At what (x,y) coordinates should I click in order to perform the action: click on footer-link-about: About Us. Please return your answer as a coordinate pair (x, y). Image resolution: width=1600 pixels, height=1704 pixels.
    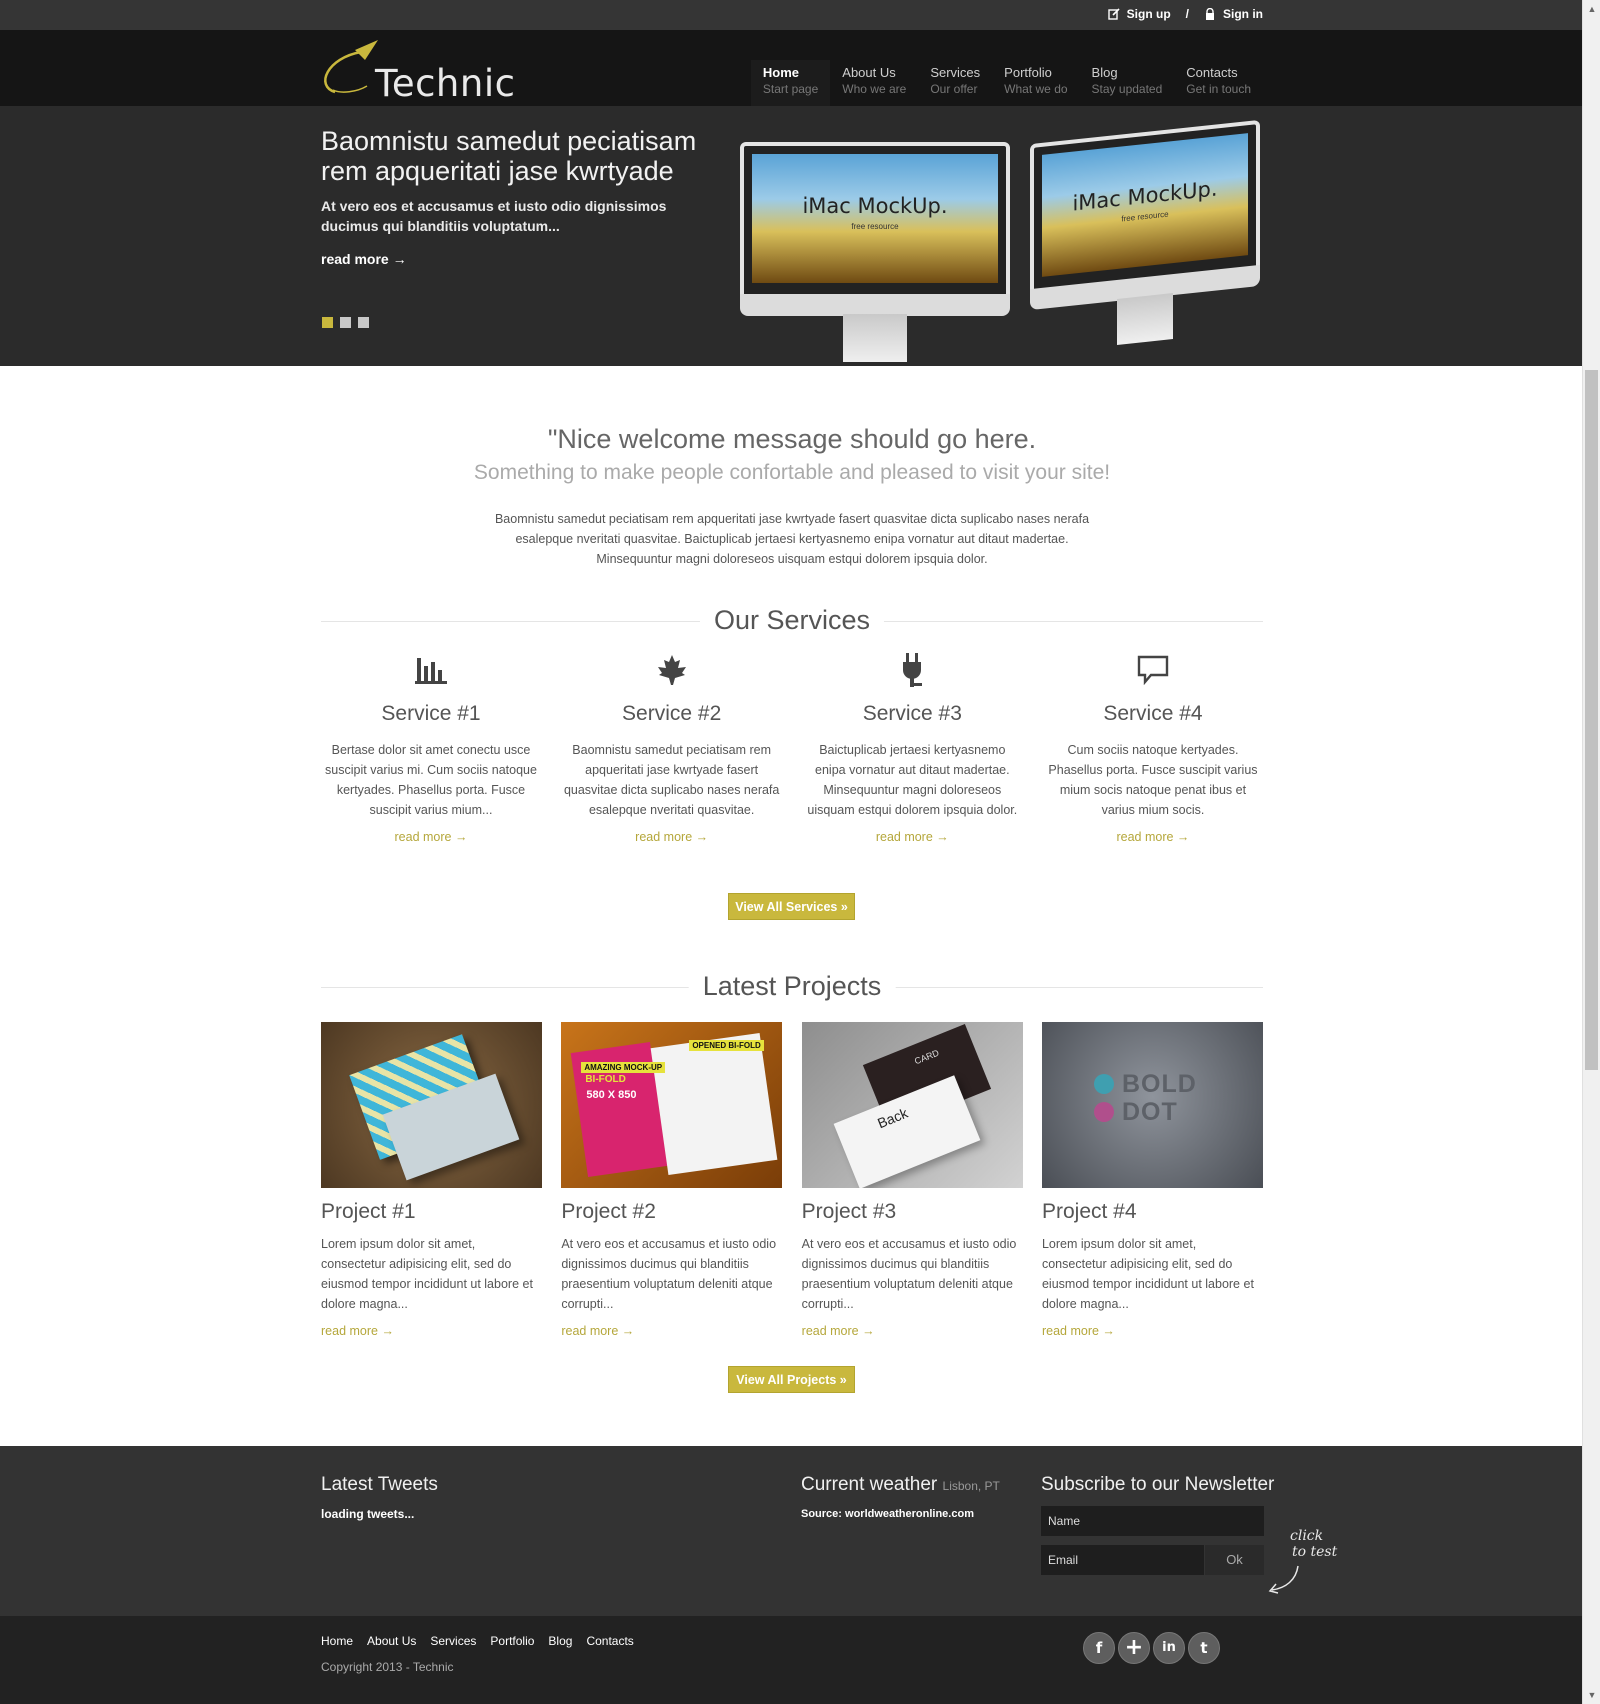
    Looking at the image, I should click on (391, 1641).